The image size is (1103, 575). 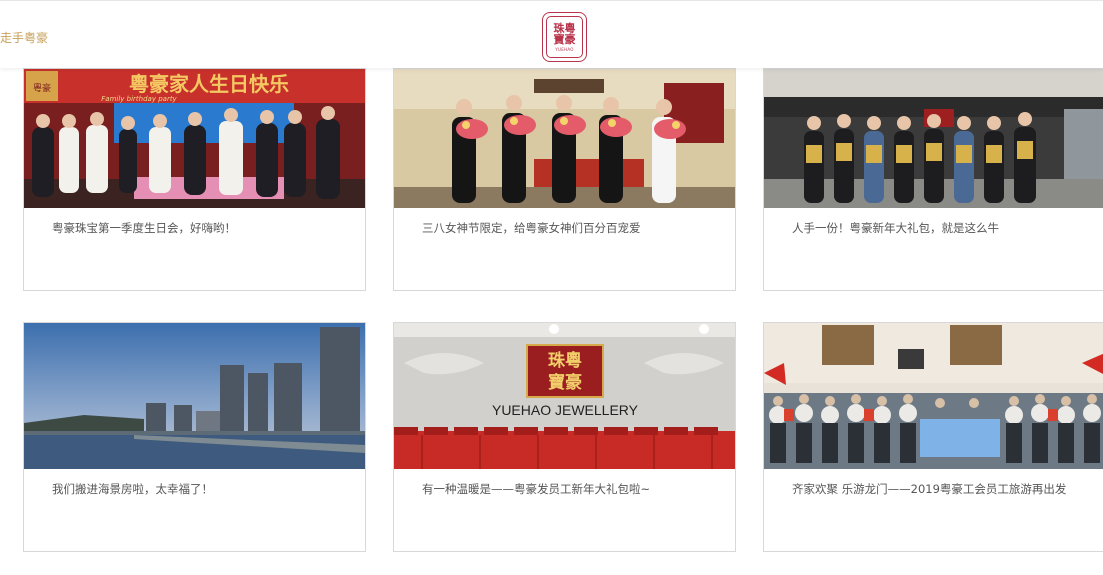 What do you see at coordinates (565, 382) in the screenshot?
I see `photo-sign-line2: 寶豪` at bounding box center [565, 382].